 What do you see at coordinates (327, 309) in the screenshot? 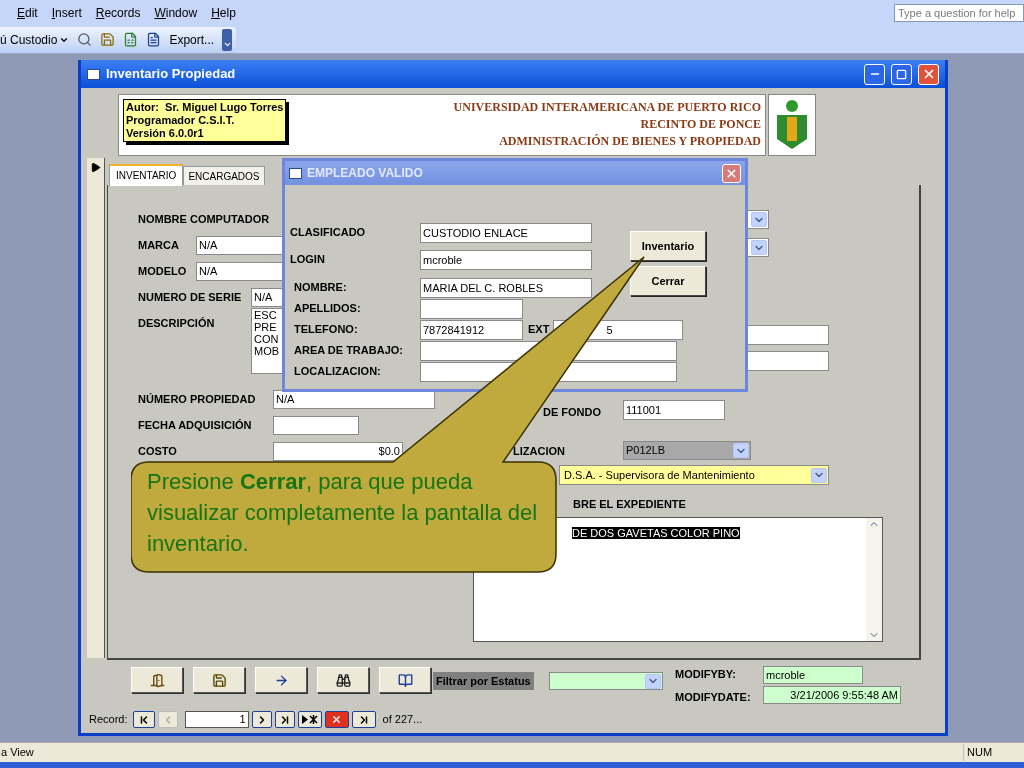
I see `field-label: APELLIDOS:` at bounding box center [327, 309].